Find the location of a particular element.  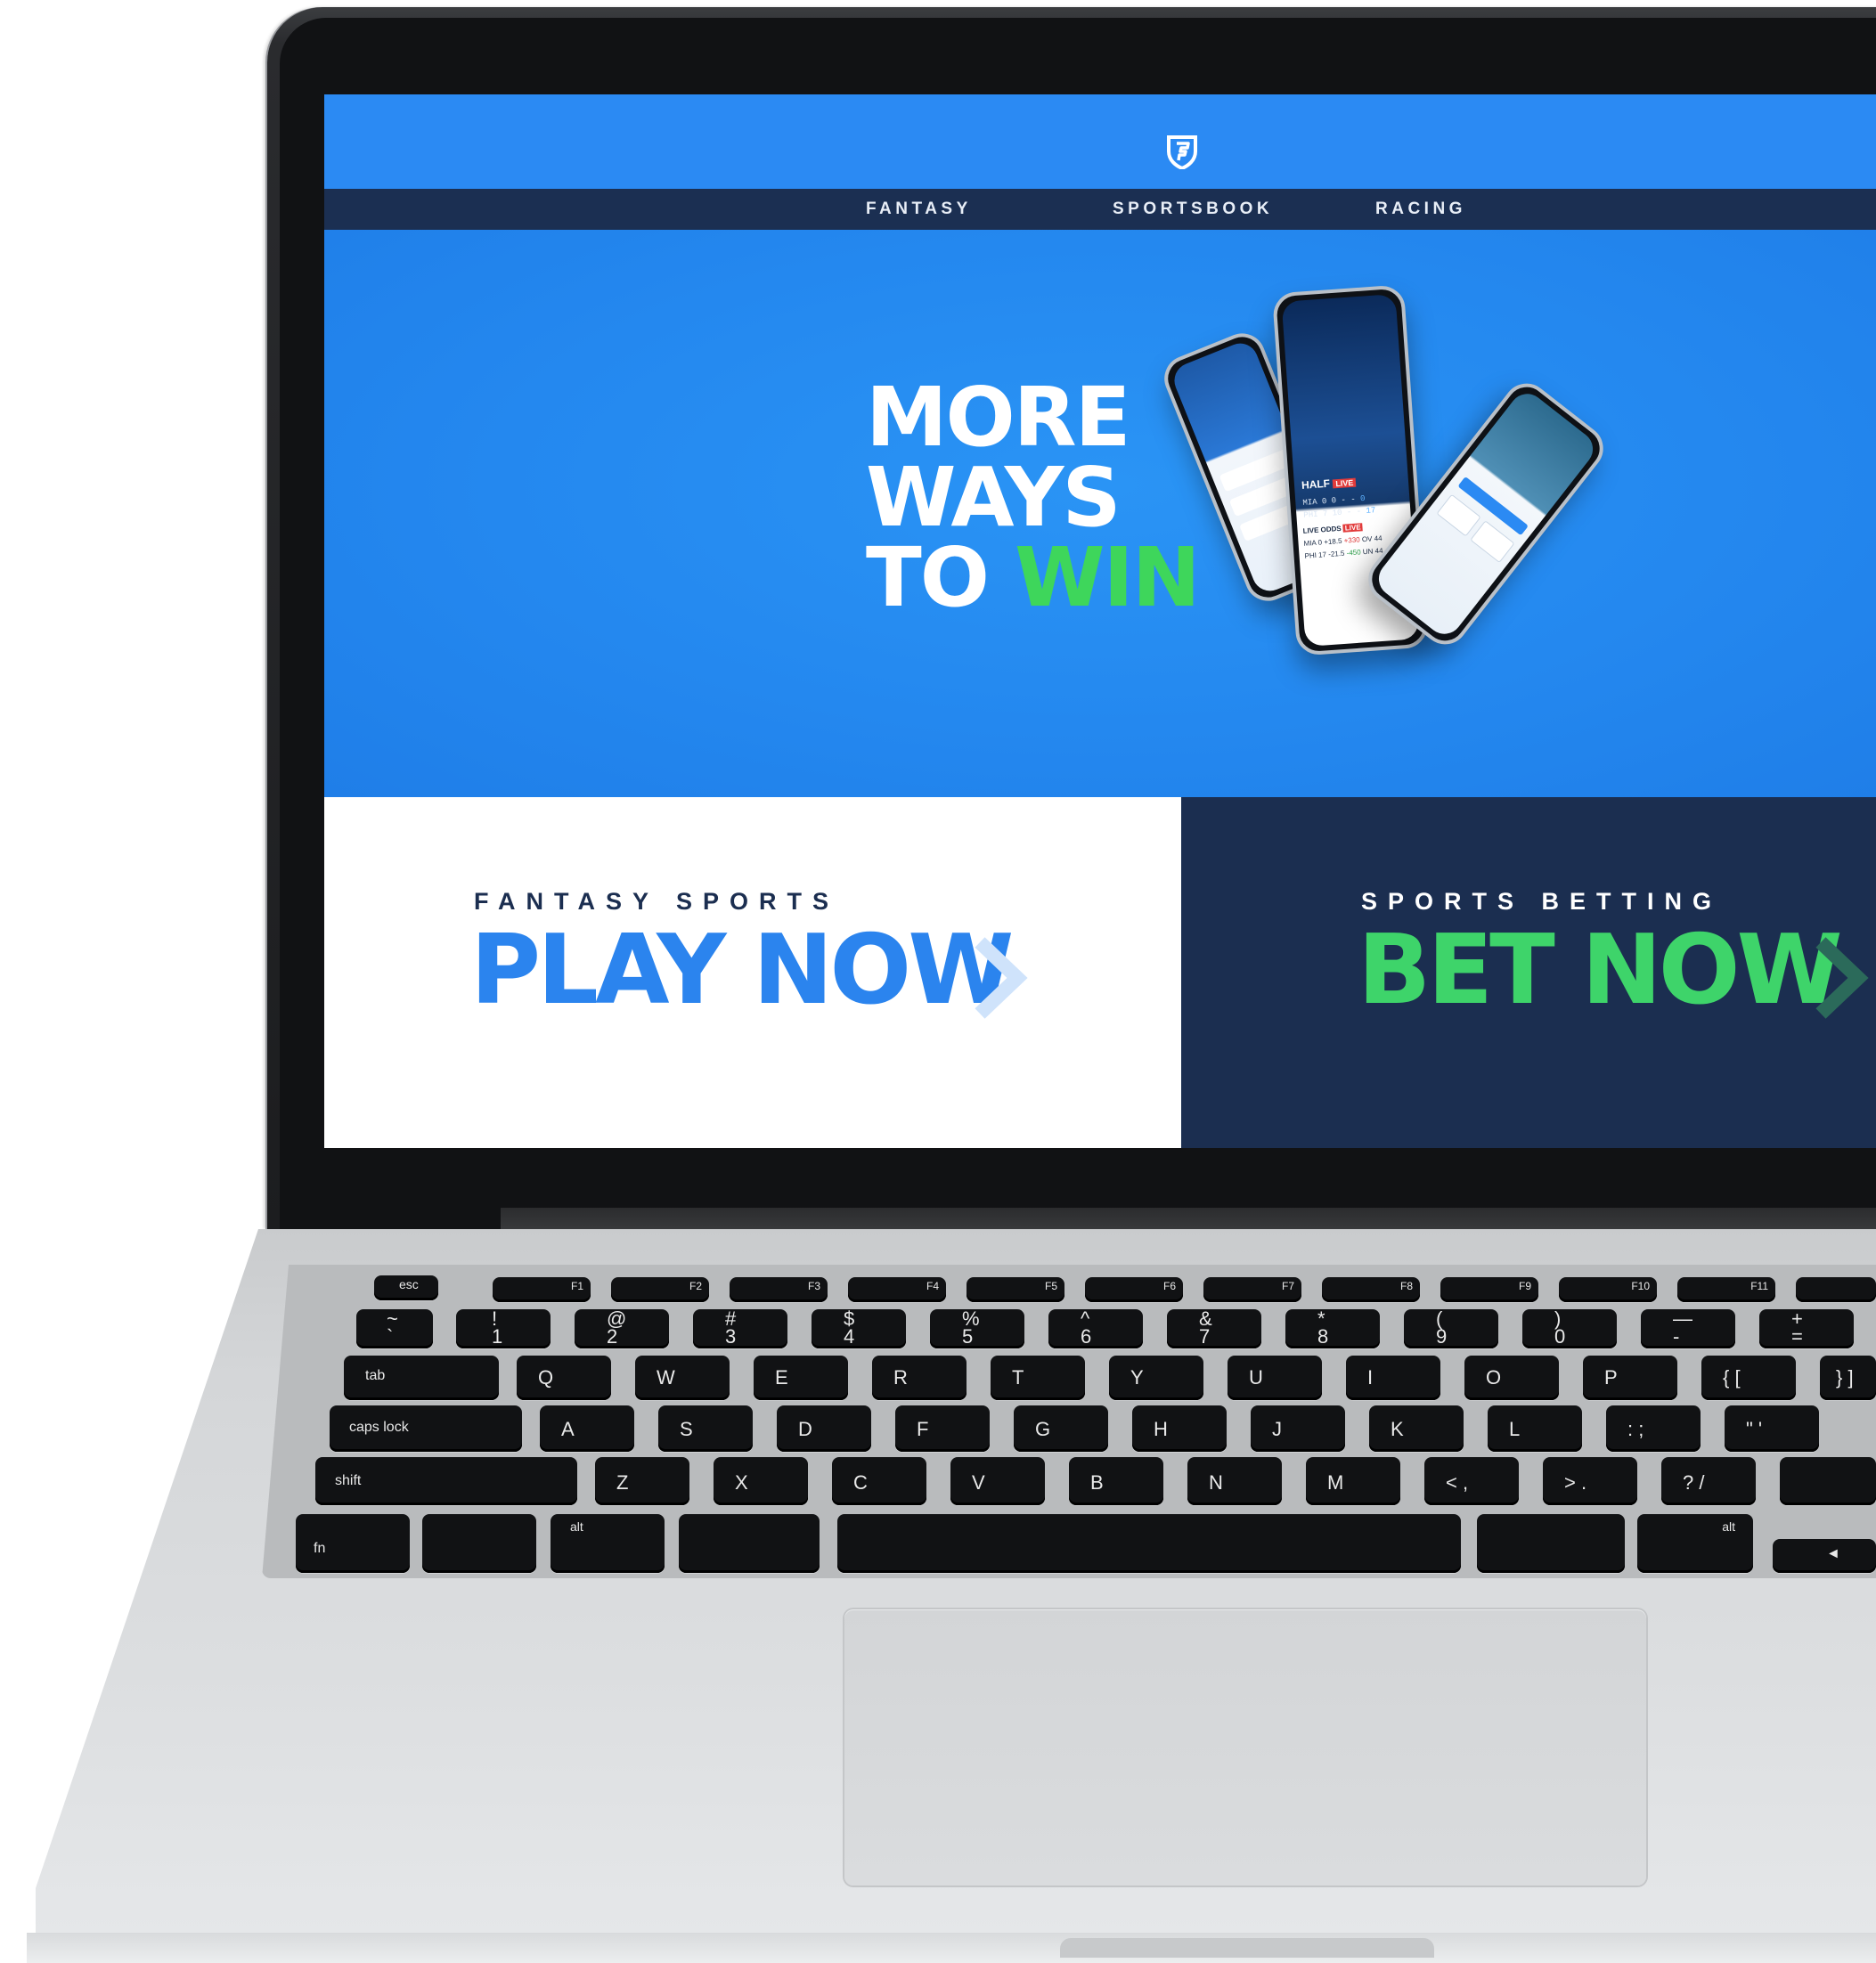

key-8: * 8 is located at coordinates (1332, 1327).